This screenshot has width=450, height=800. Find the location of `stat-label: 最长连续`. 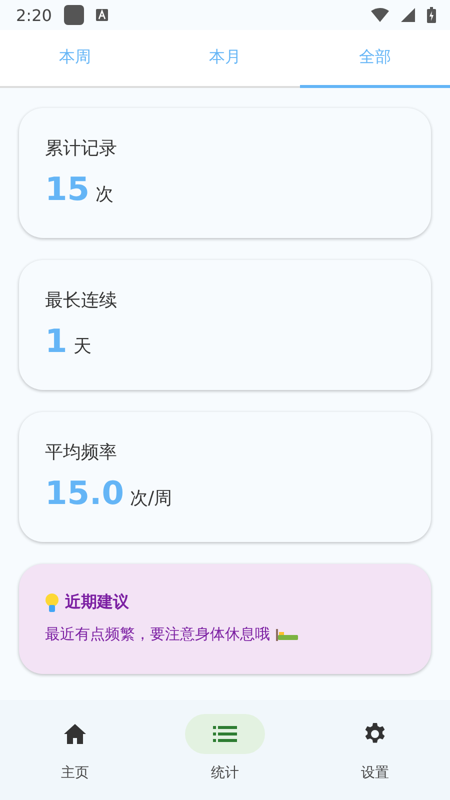

stat-label: 最长连续 is located at coordinates (81, 300).